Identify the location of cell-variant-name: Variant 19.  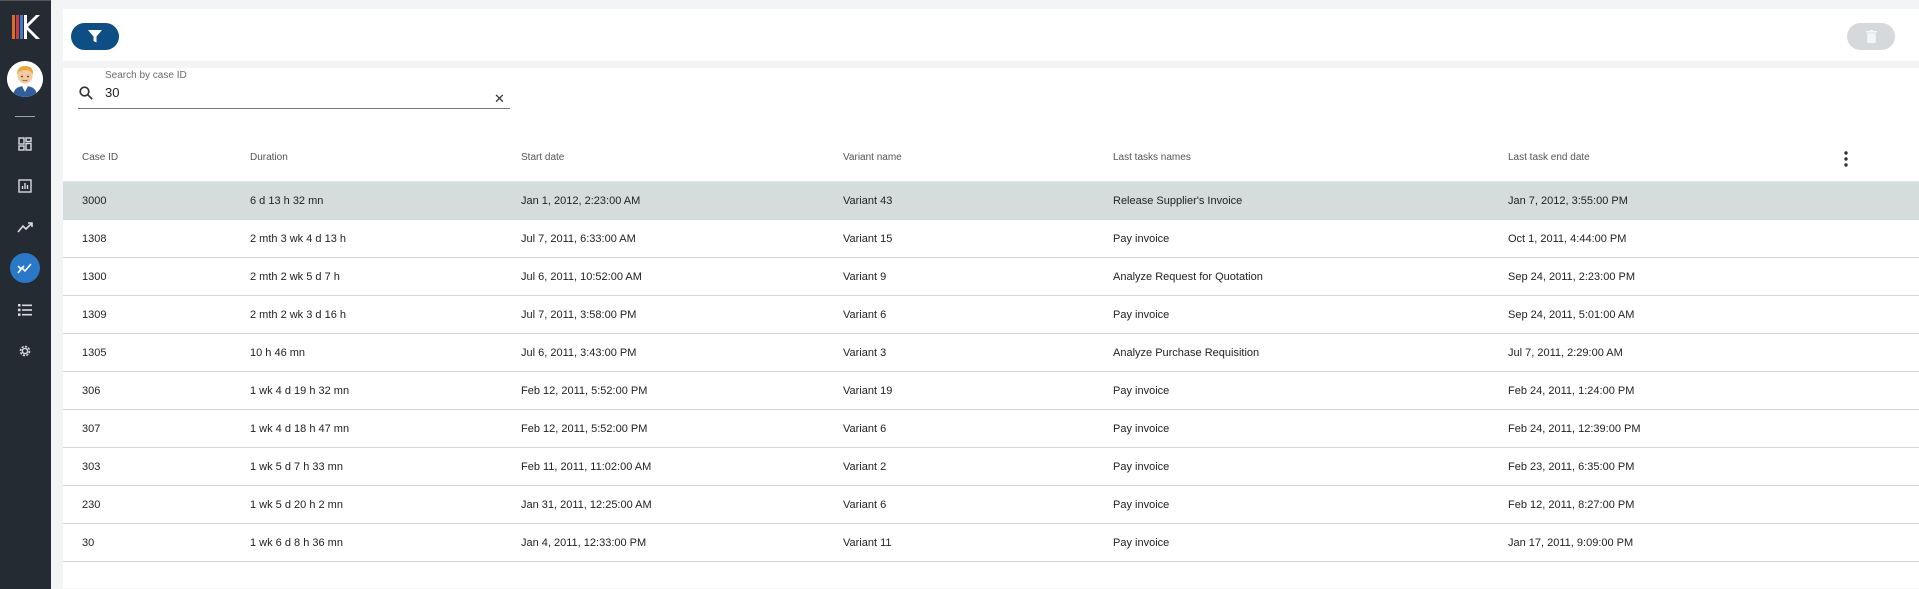
(868, 391).